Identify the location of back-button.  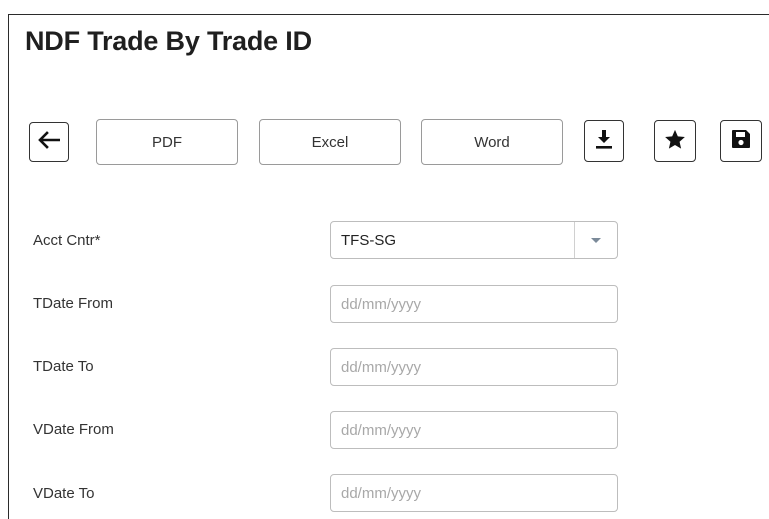
(49, 142).